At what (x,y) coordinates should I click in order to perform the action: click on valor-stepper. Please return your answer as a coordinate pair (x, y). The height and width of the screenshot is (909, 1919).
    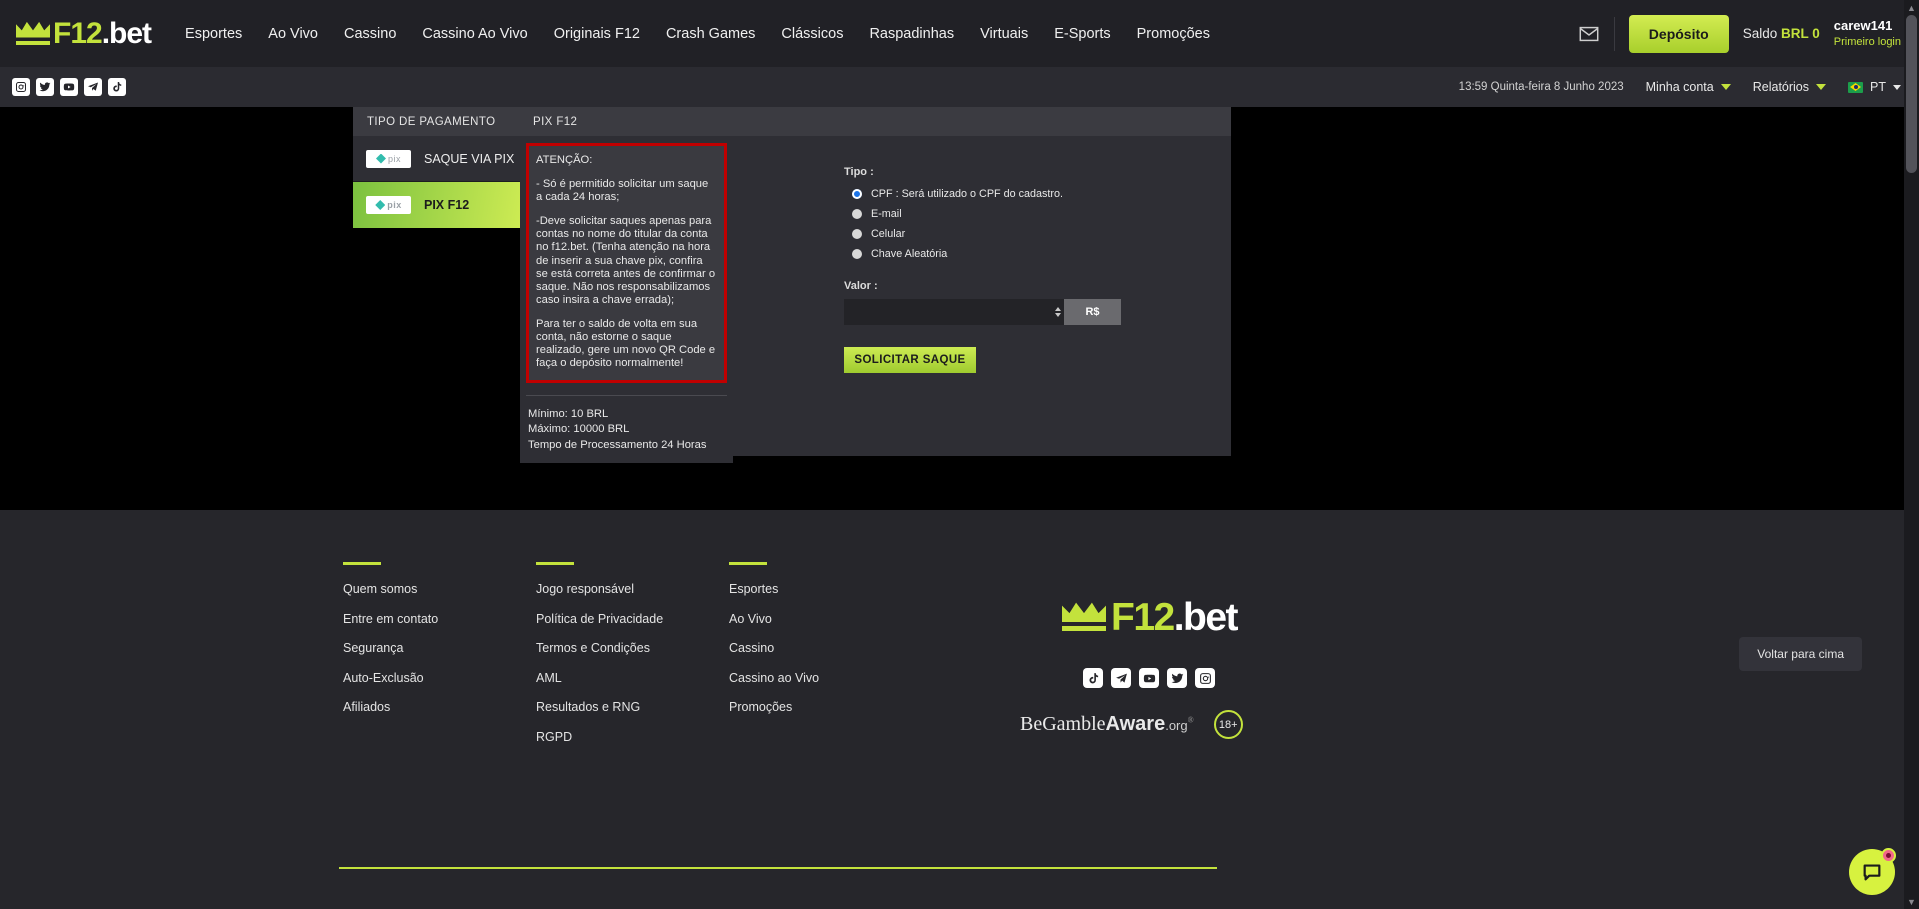
    Looking at the image, I should click on (1057, 312).